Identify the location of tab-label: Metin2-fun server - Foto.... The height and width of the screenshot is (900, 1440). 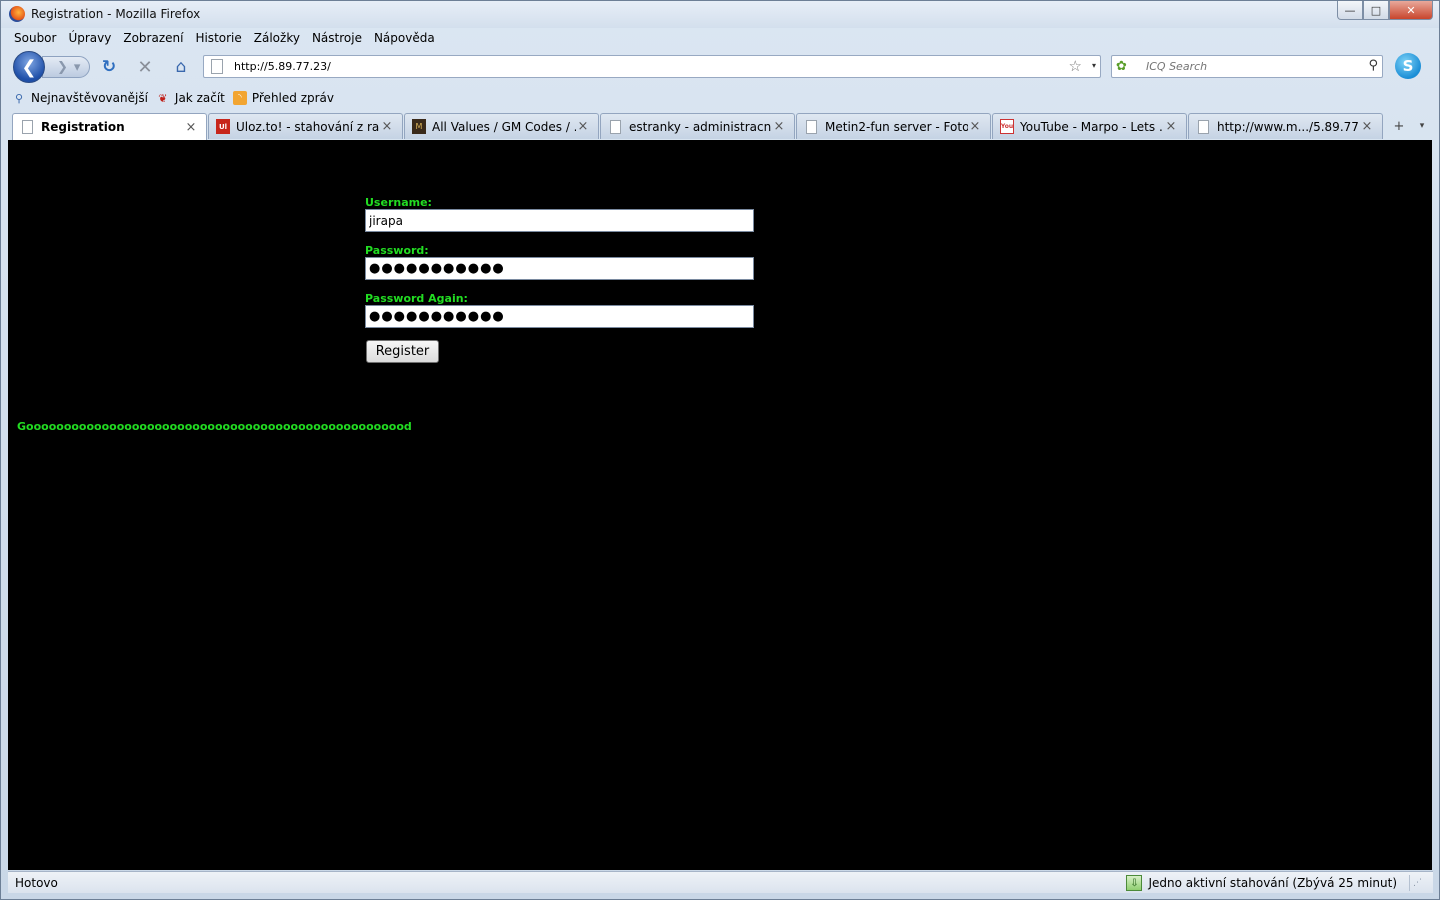
(896, 126).